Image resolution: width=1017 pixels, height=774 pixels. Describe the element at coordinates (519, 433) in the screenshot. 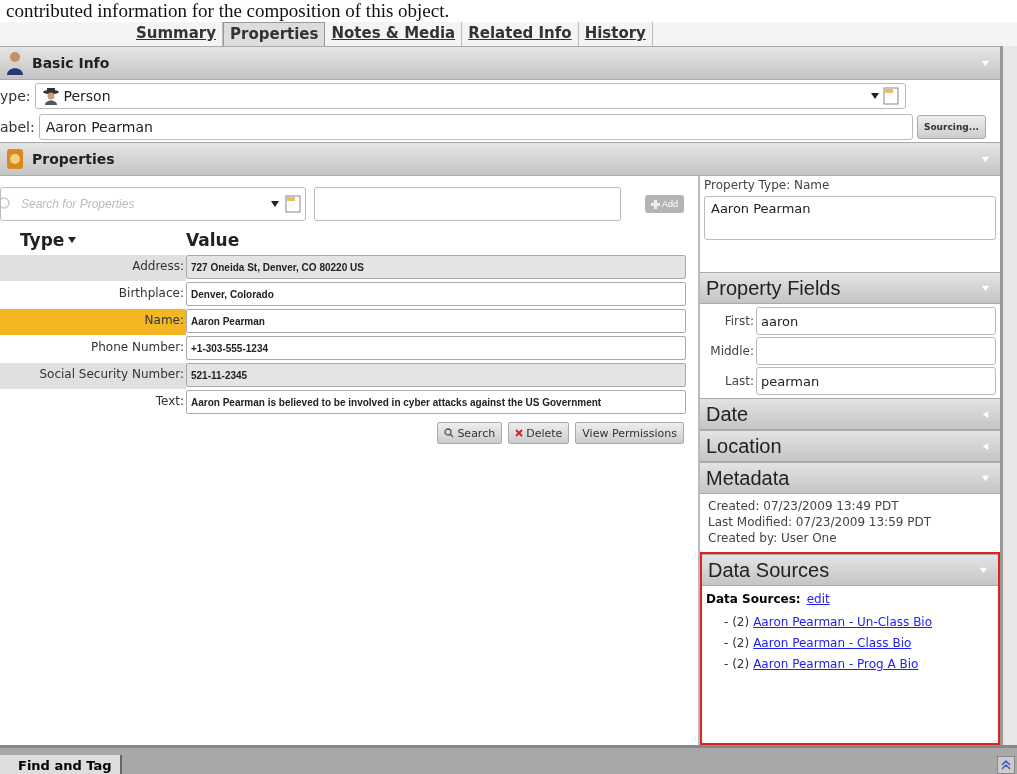

I see `close-icon` at that location.